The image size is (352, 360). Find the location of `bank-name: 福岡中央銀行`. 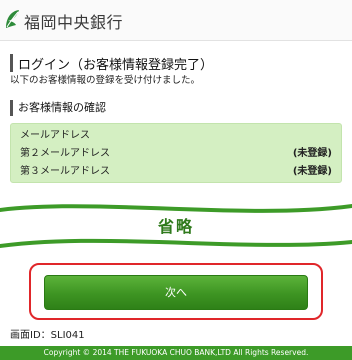

bank-name: 福岡中央銀行 is located at coordinates (74, 22).